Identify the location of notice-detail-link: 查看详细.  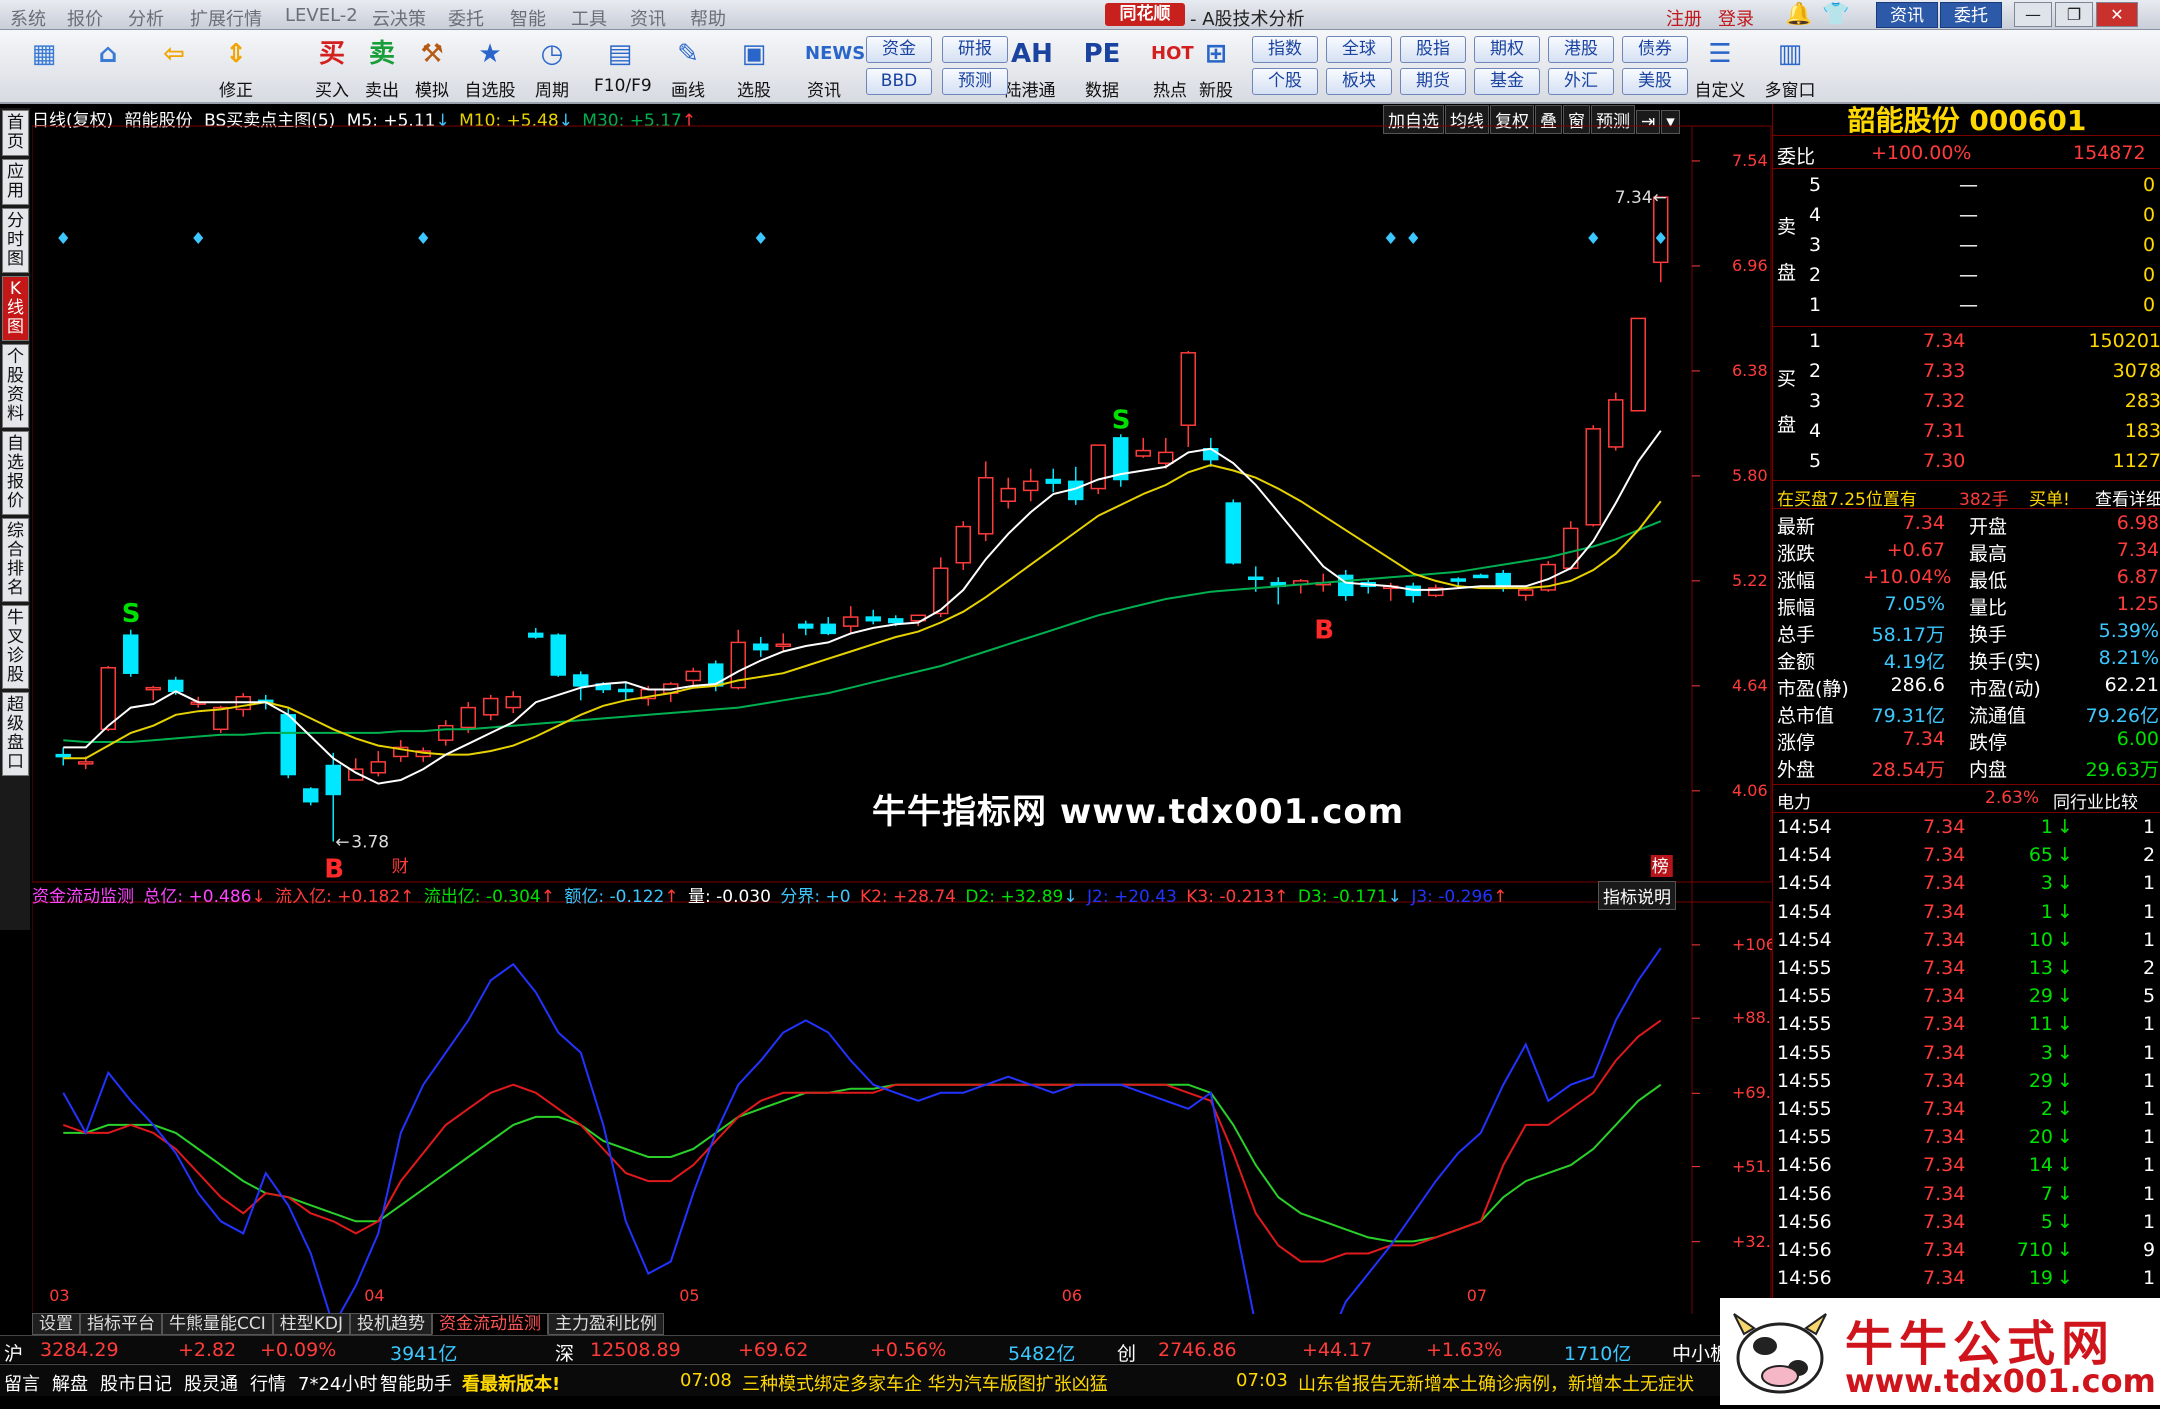
(2127, 497).